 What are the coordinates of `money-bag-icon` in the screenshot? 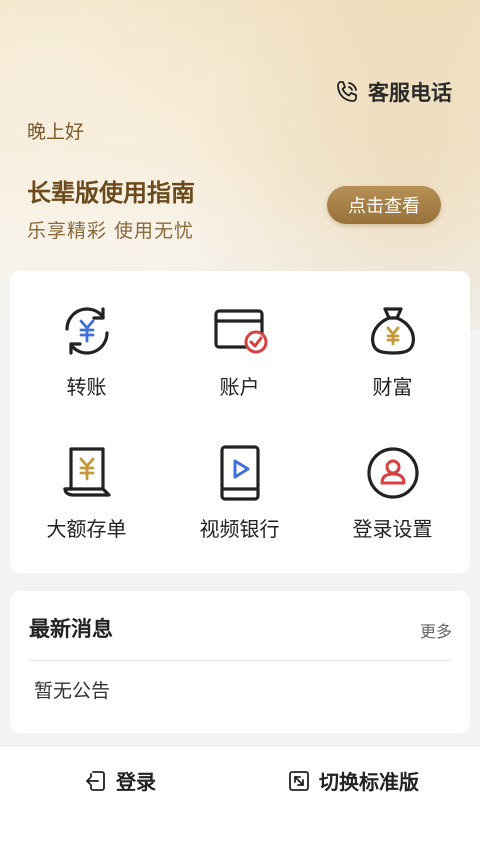 It's located at (392, 331).